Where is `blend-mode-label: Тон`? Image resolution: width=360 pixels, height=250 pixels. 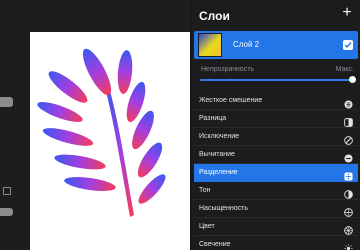 blend-mode-label: Тон is located at coordinates (205, 190).